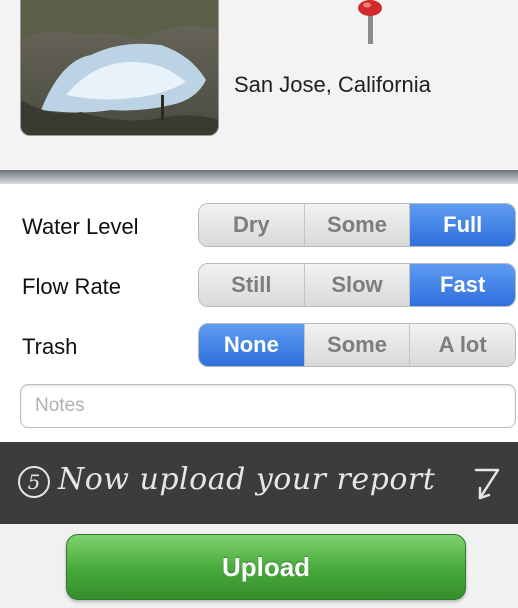 Image resolution: width=518 pixels, height=608 pixels. I want to click on location-photo, so click(119, 68).